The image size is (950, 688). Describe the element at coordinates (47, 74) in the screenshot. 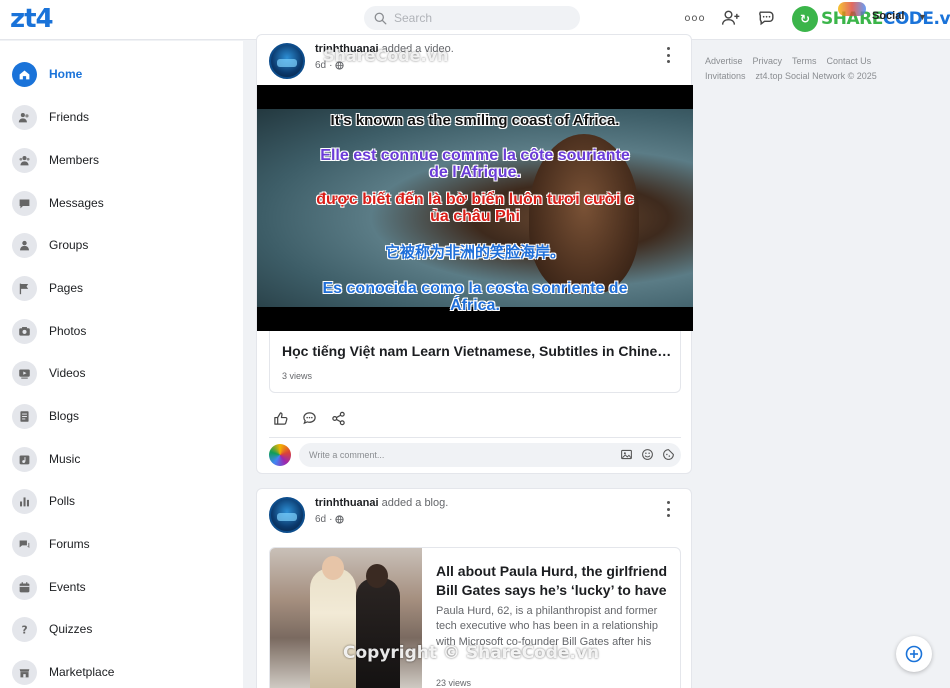

I see `sidebar-item-home: Home` at that location.